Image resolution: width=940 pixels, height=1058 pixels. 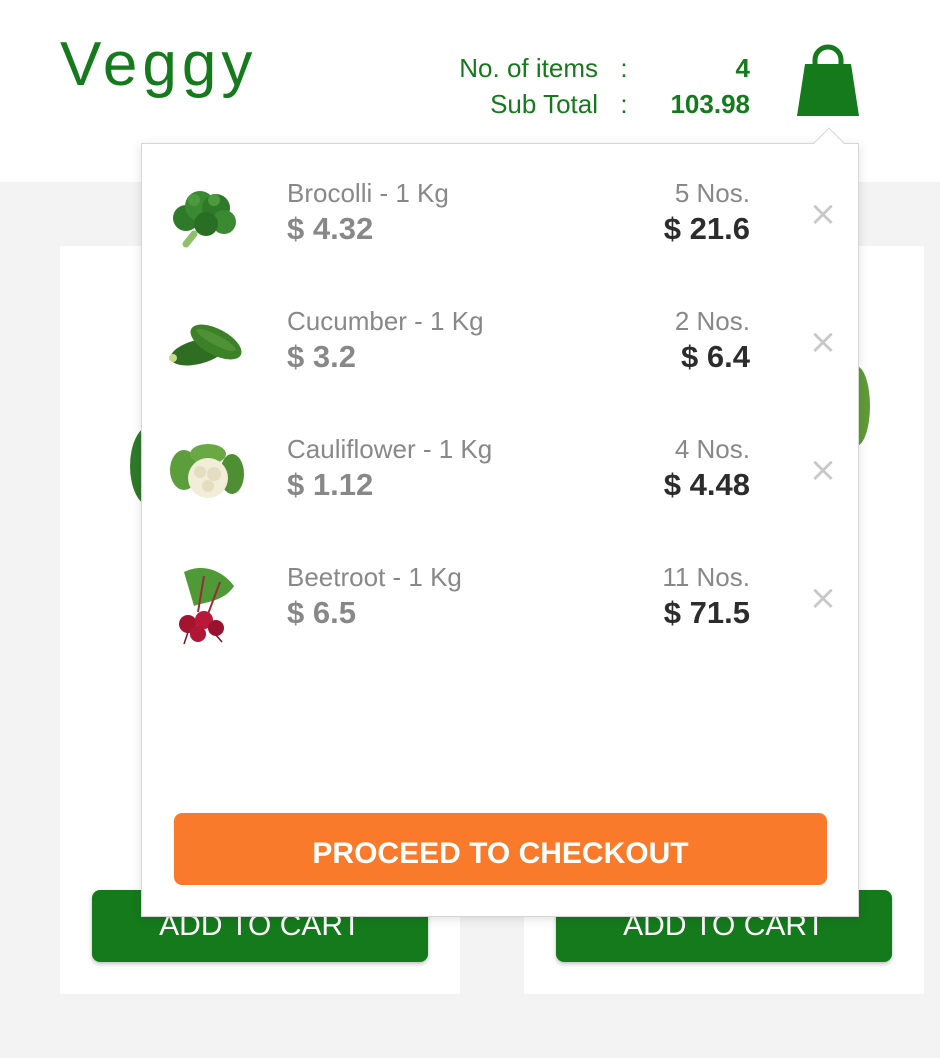 What do you see at coordinates (712, 193) in the screenshot?
I see `cart-item-quantity: 5 Nos.` at bounding box center [712, 193].